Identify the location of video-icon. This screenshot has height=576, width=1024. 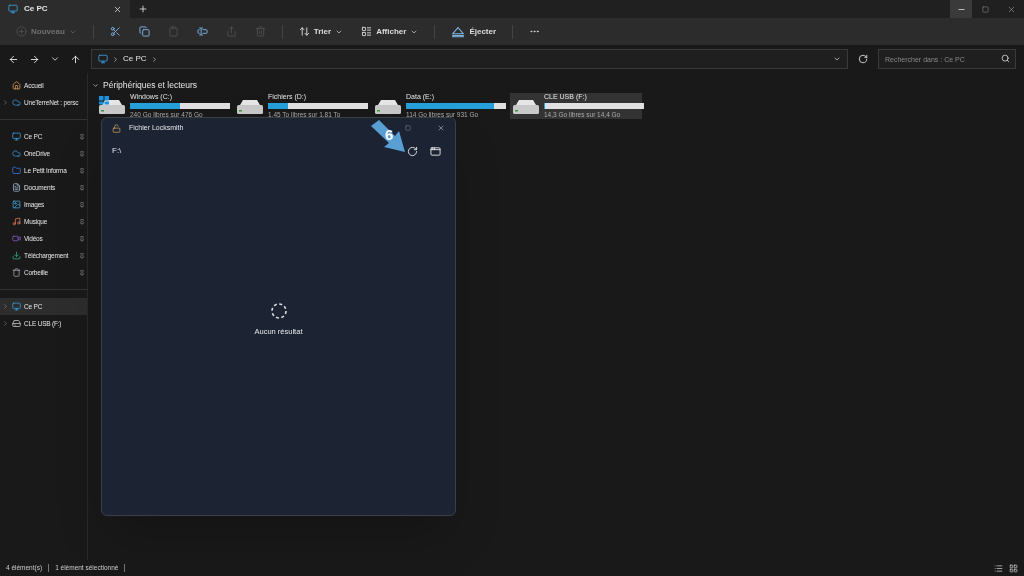
(16, 238).